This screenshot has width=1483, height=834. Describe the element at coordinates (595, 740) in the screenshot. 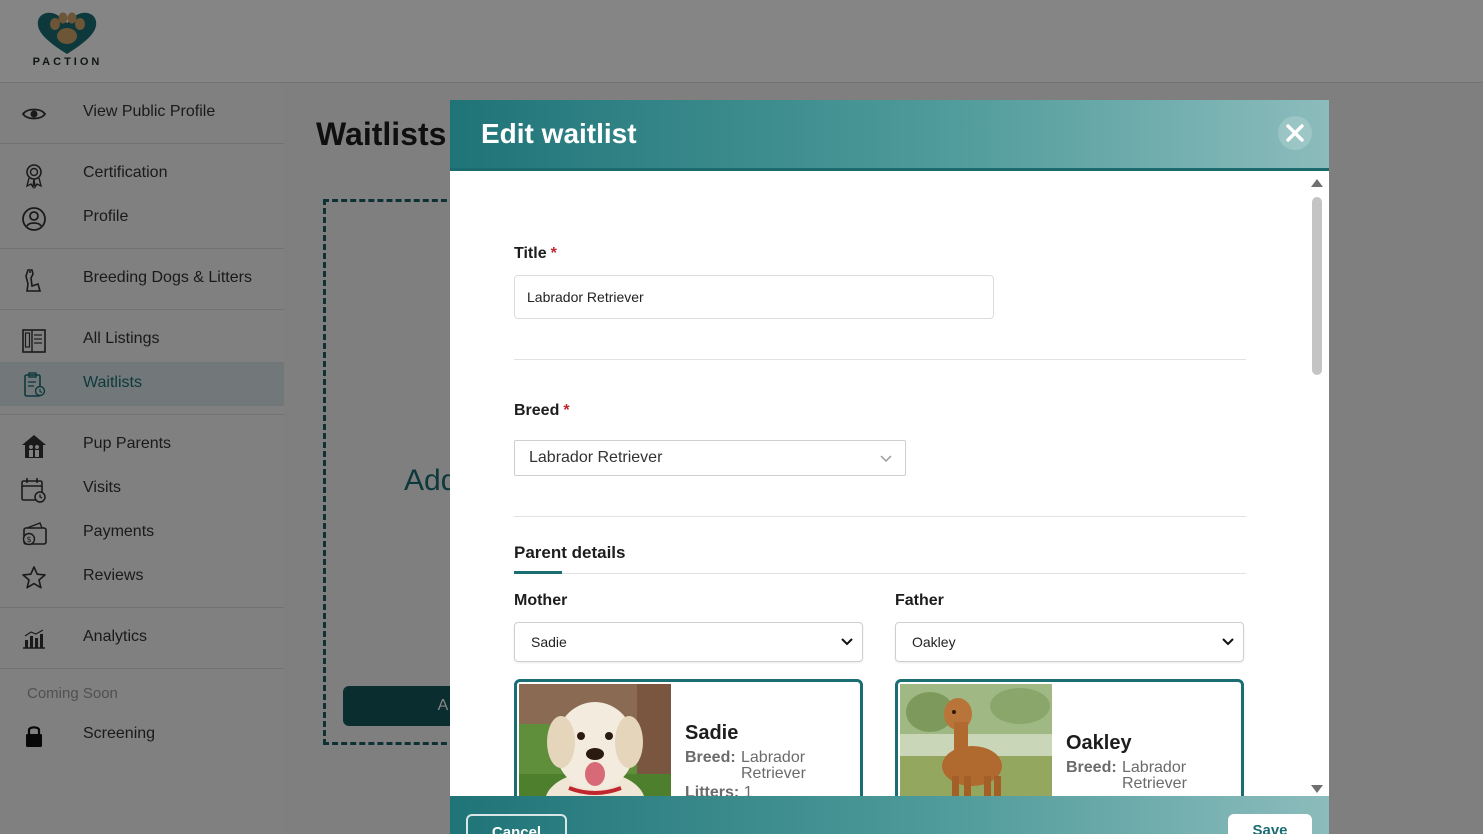

I see `mother-dog-photo` at that location.